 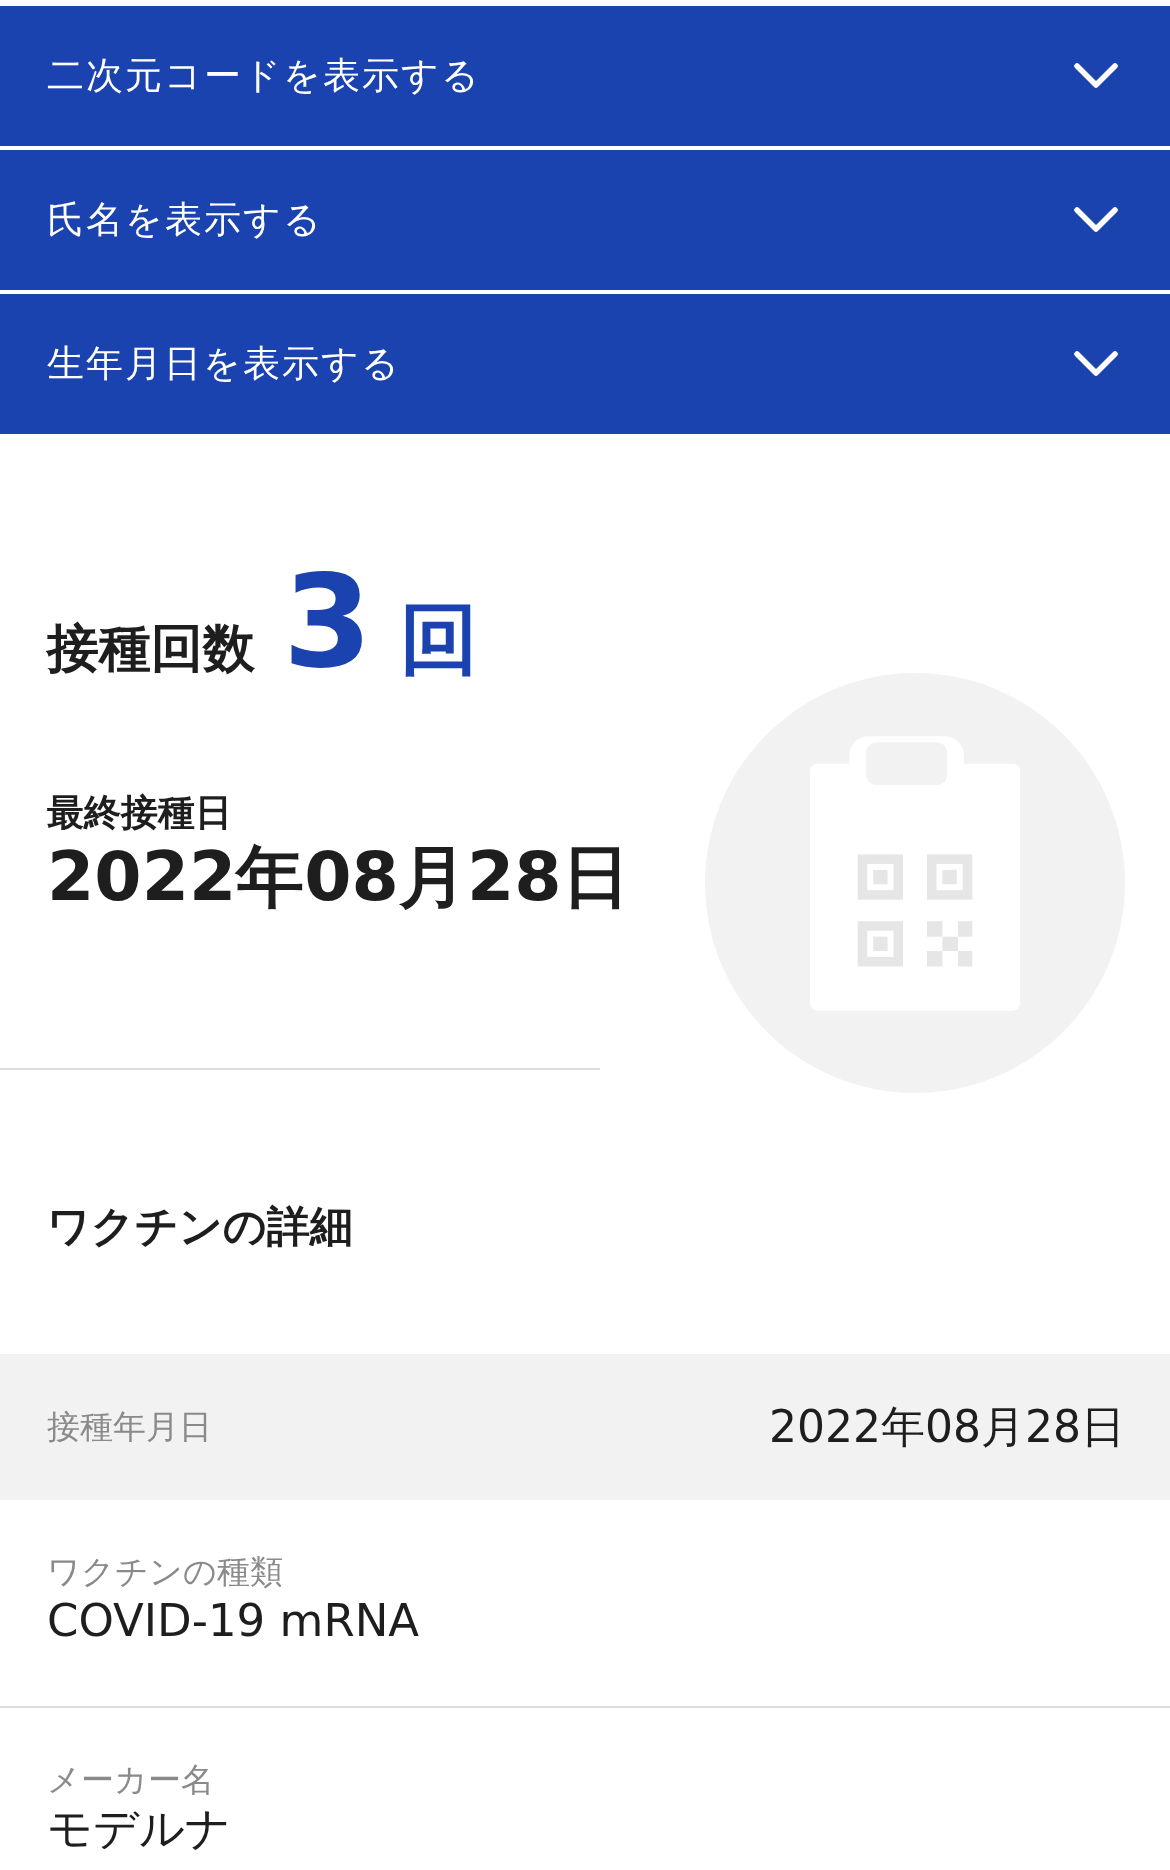 I want to click on accordion-header: 二次元コードを表示する, so click(x=585, y=76).